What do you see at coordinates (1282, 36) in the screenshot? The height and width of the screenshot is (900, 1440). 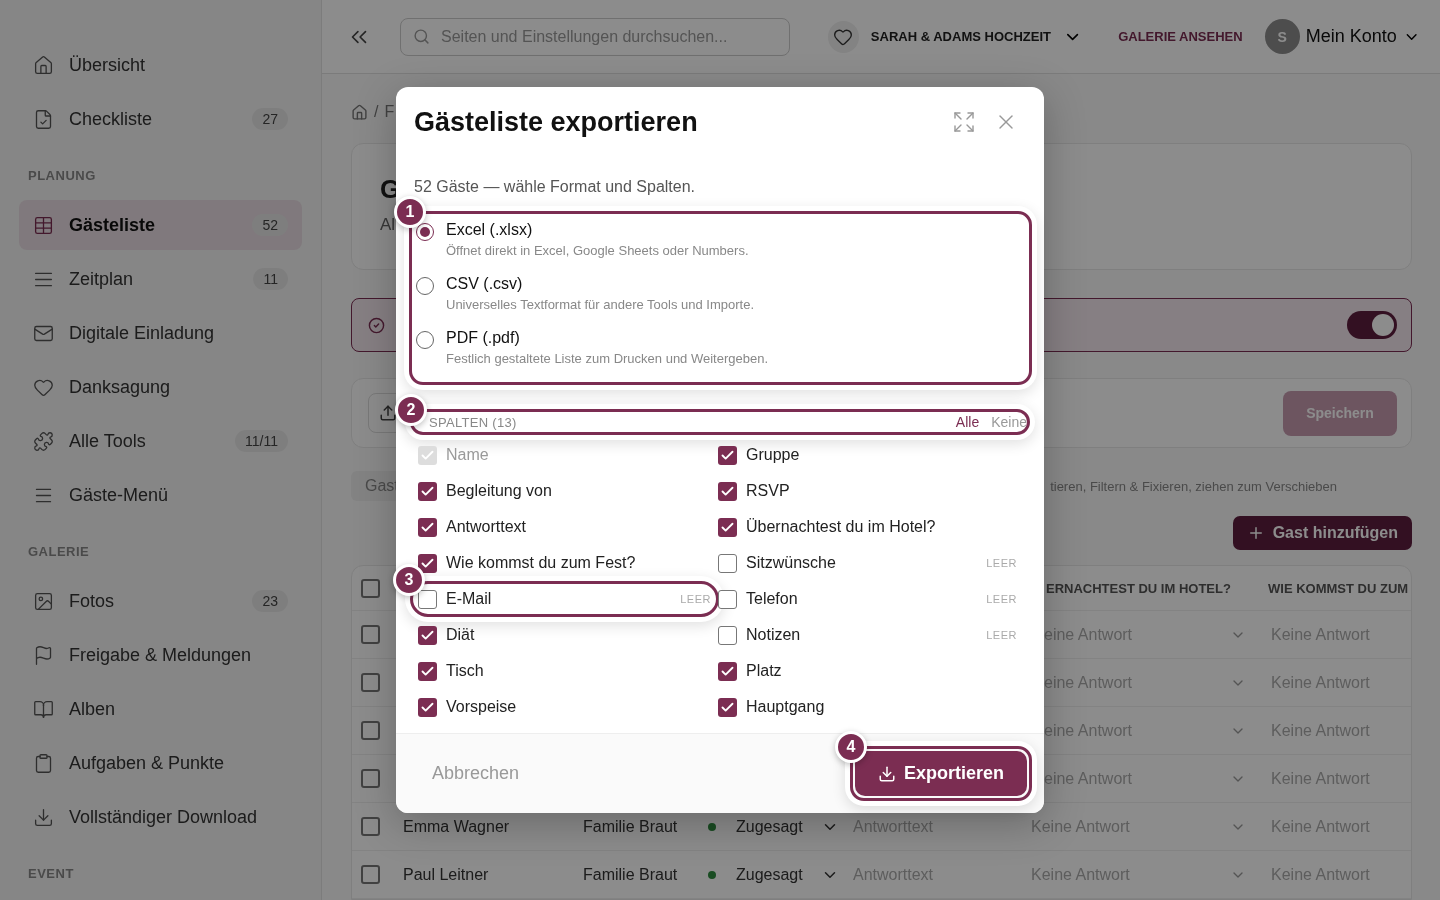 I see `avatar: S` at bounding box center [1282, 36].